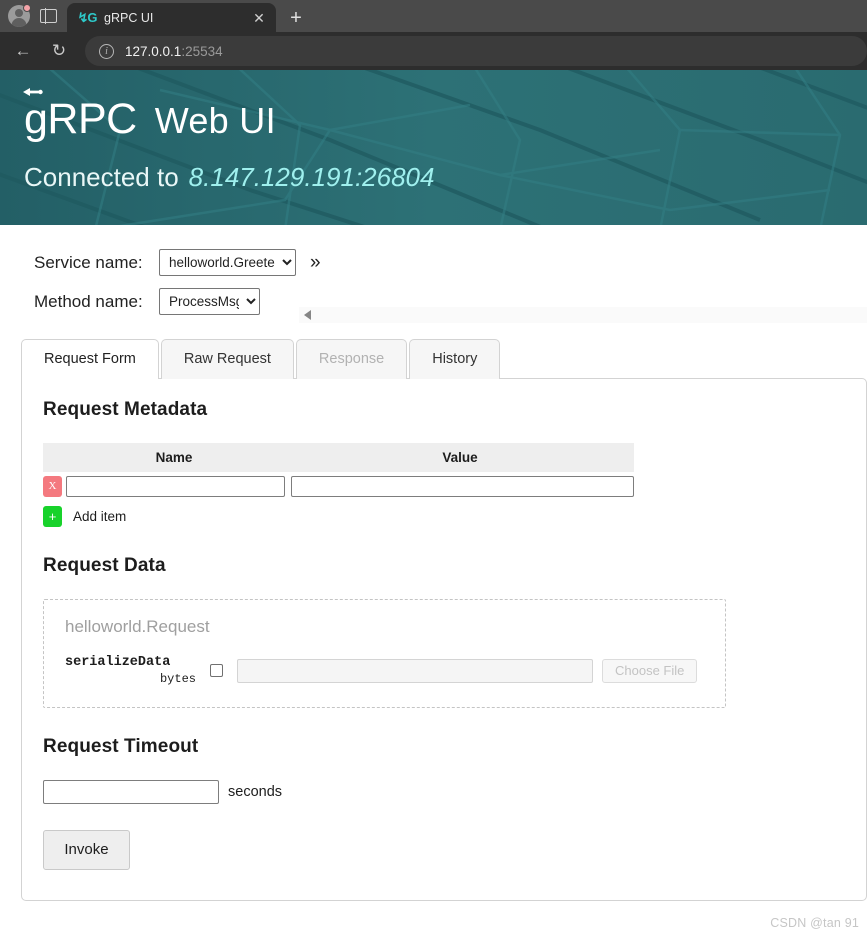 This screenshot has width=867, height=946. I want to click on add-item-button: +, so click(52, 516).